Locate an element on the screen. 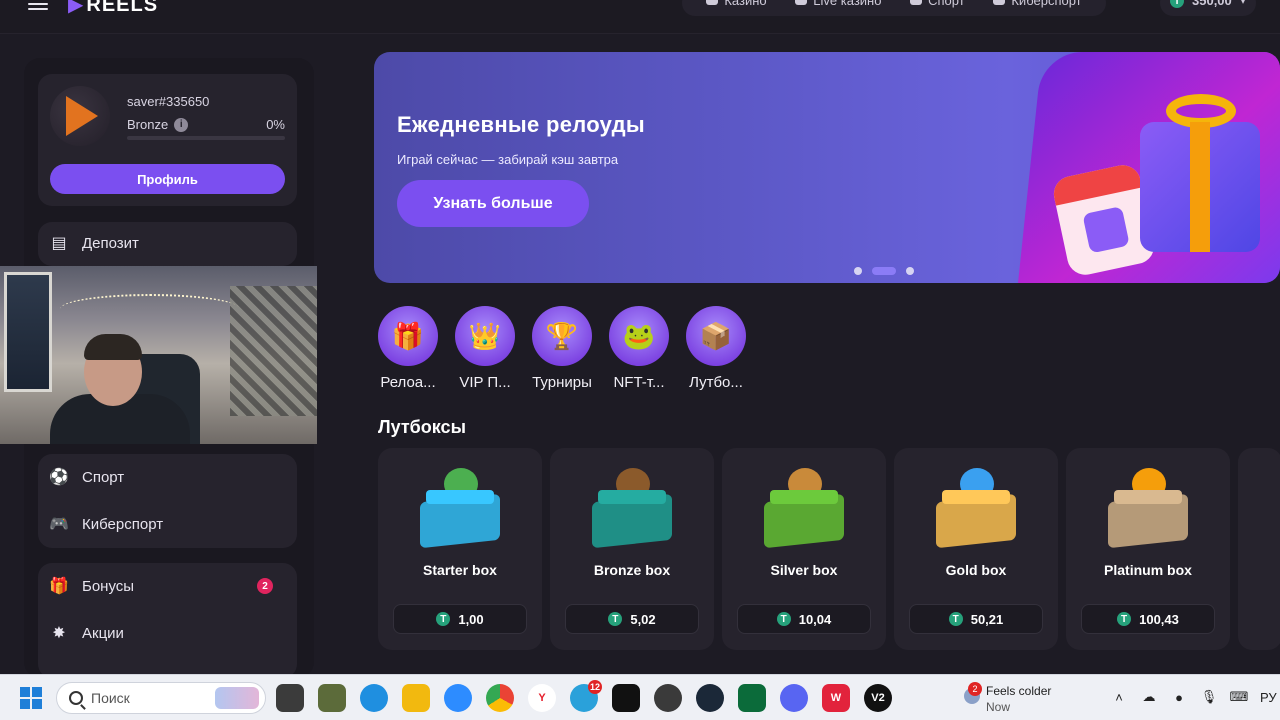 This screenshot has height=720, width=1280. nav-casino: Казино is located at coordinates (736, 4).